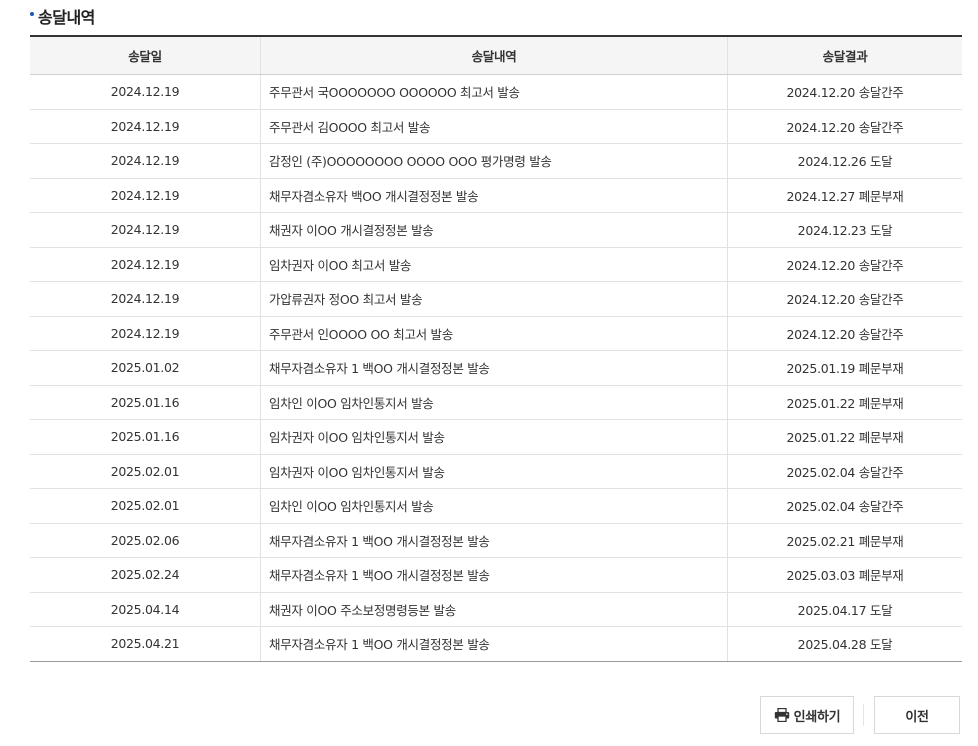 This screenshot has width=978, height=746. I want to click on print-button-label: 인쇄하기, so click(817, 717).